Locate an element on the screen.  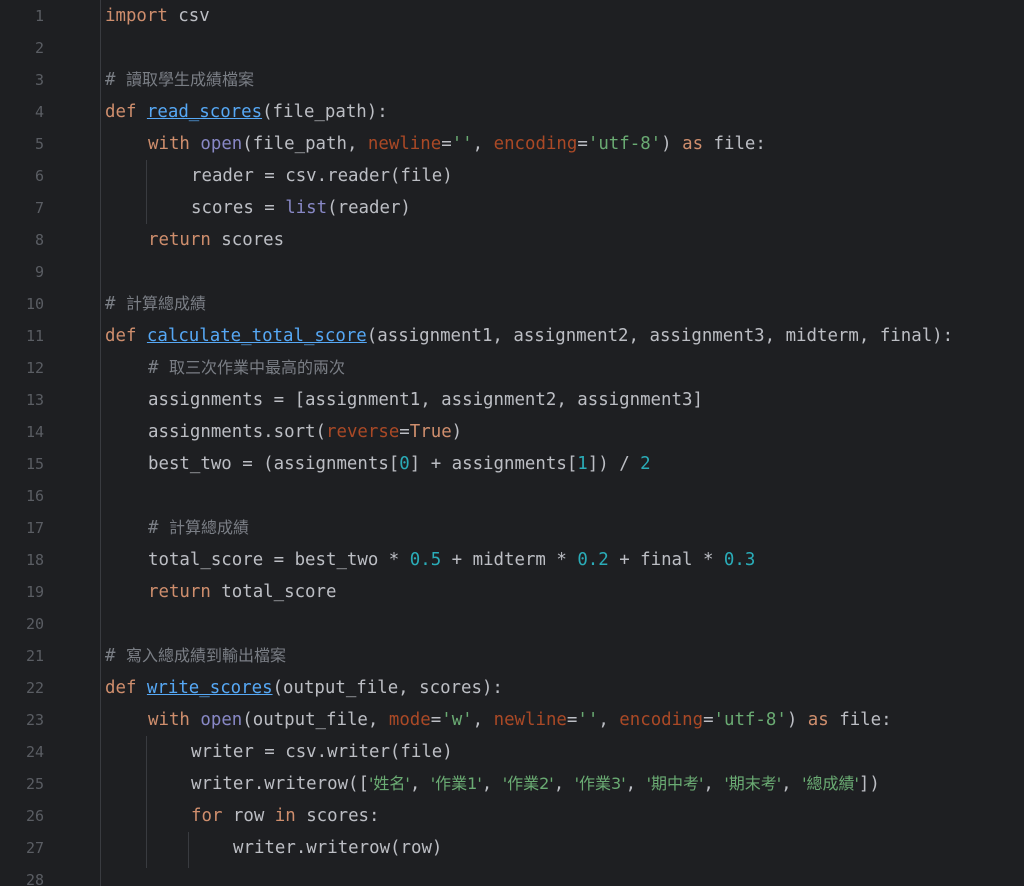
keyword: True is located at coordinates (430, 432).